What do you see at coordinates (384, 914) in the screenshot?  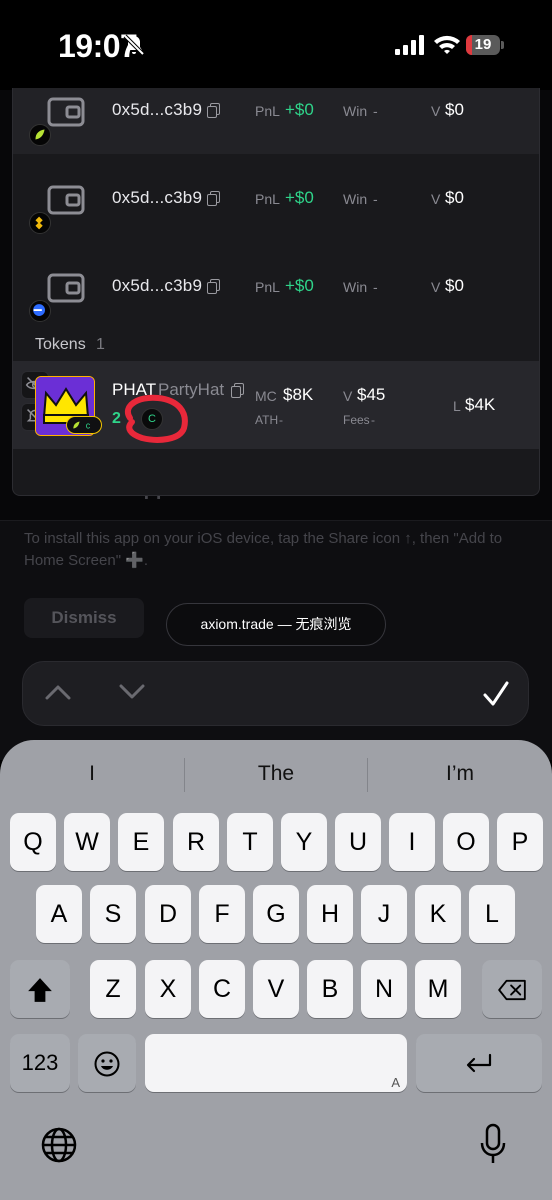 I see `key-j: J` at bounding box center [384, 914].